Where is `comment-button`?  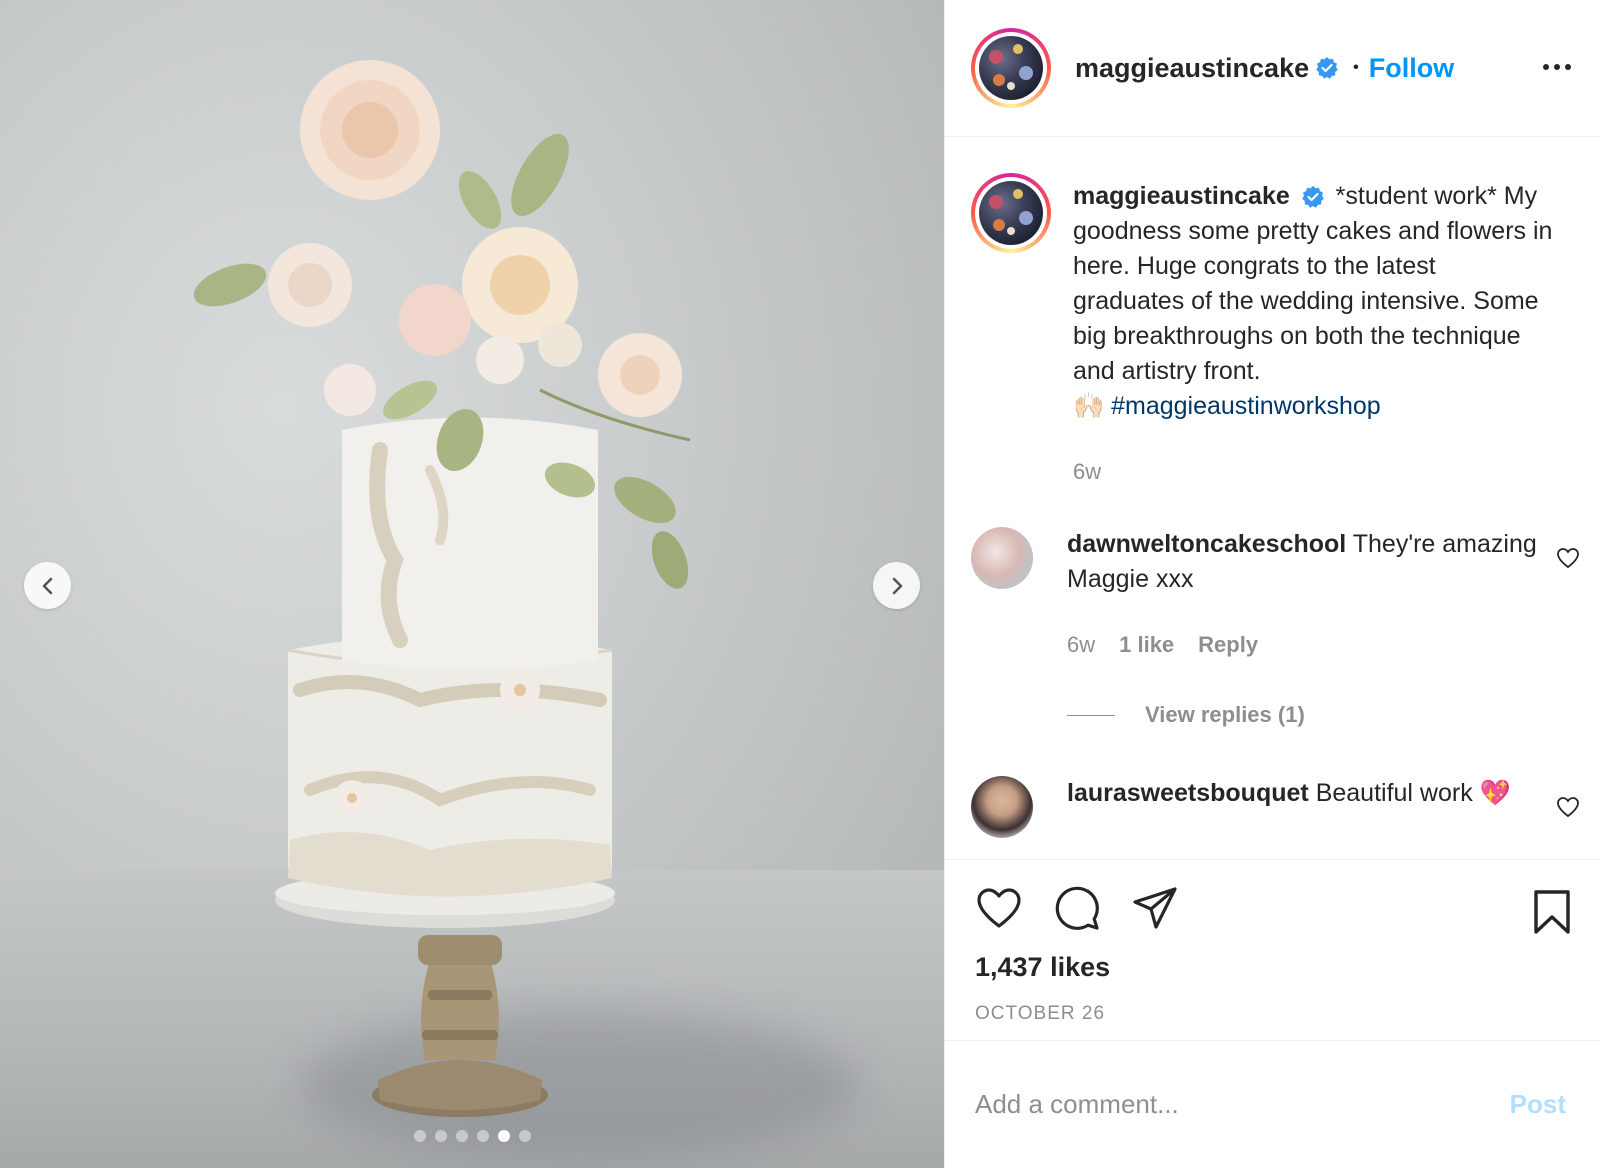 comment-button is located at coordinates (1077, 908).